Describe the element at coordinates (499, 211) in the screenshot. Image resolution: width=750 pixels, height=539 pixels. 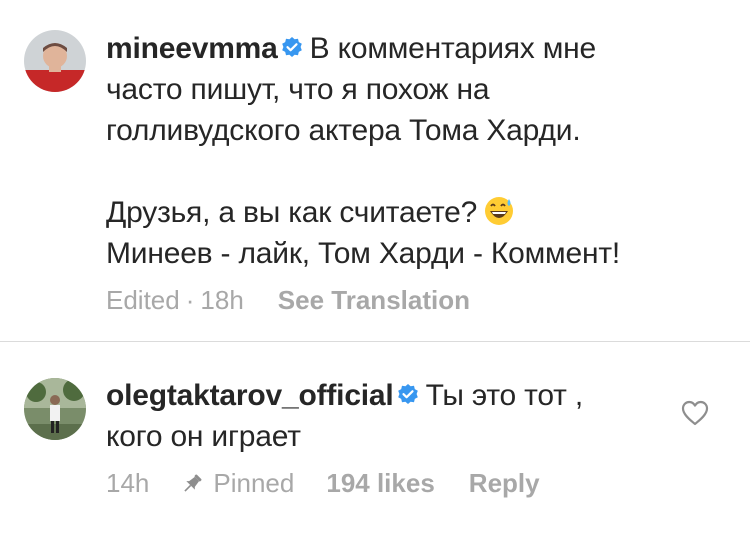
I see `grinning-face-with-sweat-emoji` at that location.